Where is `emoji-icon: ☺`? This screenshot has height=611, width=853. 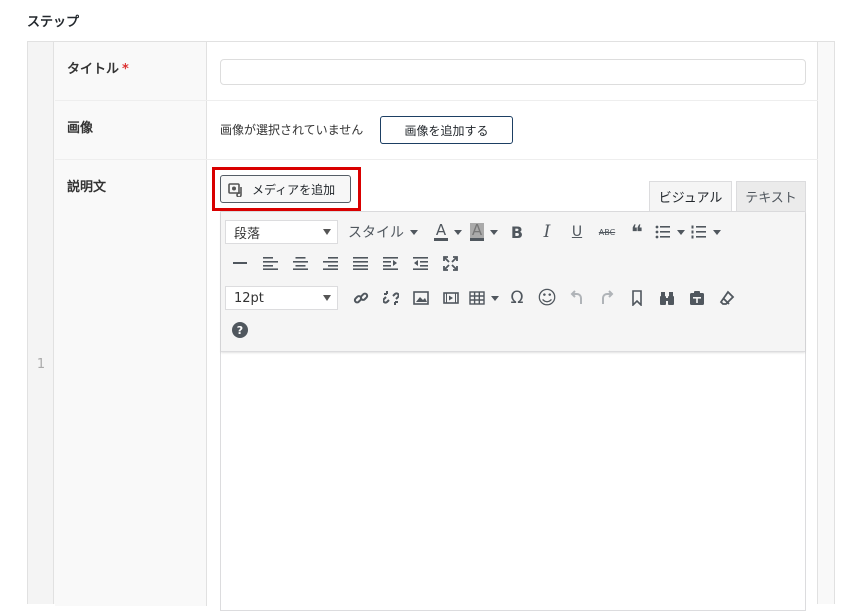 emoji-icon: ☺ is located at coordinates (547, 298).